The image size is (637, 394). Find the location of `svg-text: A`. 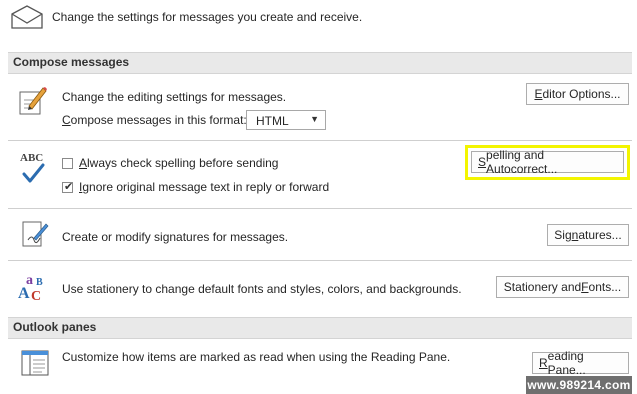

svg-text: A is located at coordinates (24, 293).